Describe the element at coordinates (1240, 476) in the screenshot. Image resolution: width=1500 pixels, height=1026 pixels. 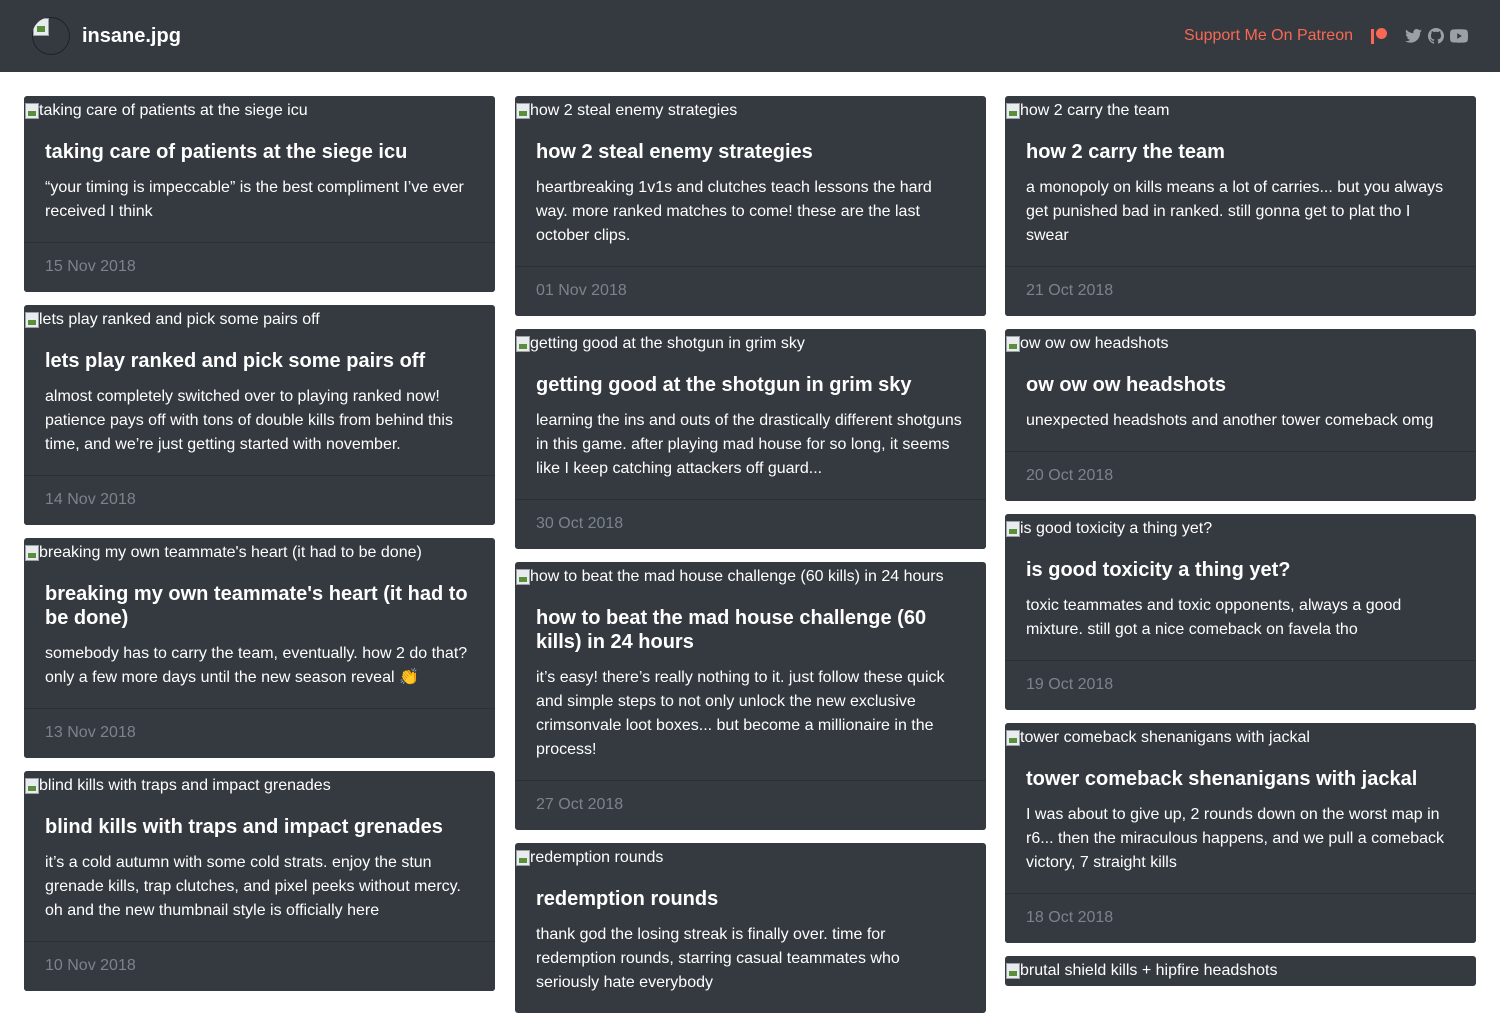
I see `post-date: 20 Oct 2018` at that location.